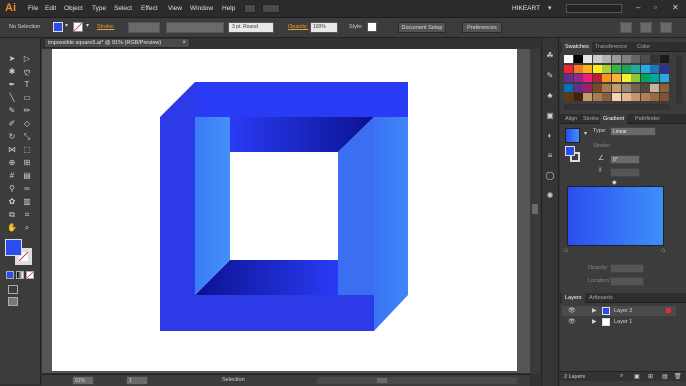 Image resolution: width=686 pixels, height=386 pixels. What do you see at coordinates (679, 79) in the screenshot?
I see `swatches-scrollbar` at bounding box center [679, 79].